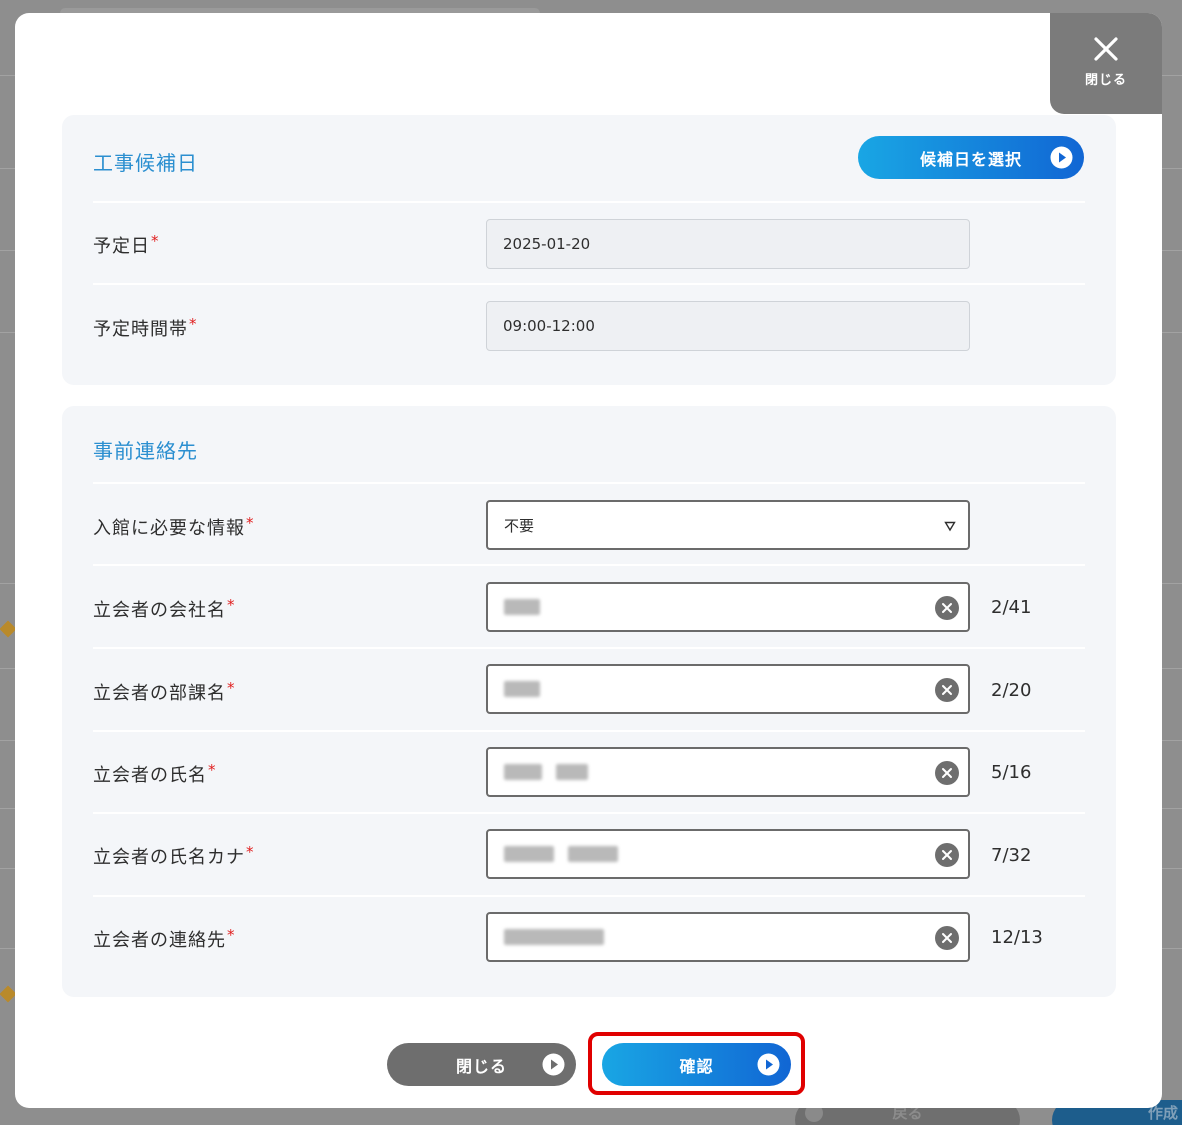 This screenshot has width=1182, height=1125. What do you see at coordinates (121, 246) in the screenshot?
I see `planned-date-label-text: 予定日` at bounding box center [121, 246].